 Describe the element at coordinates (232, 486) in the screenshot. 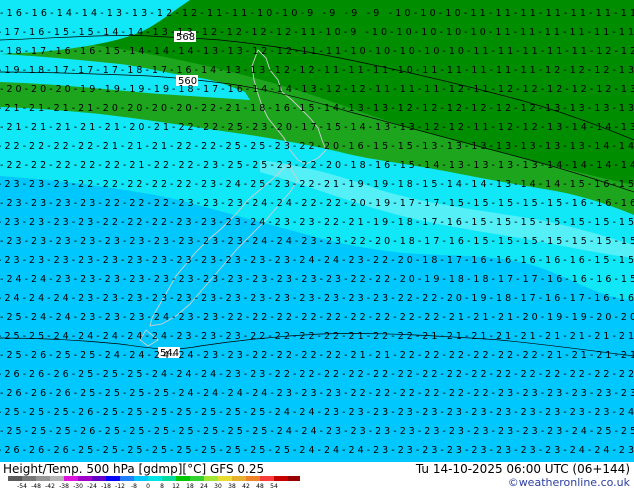

I see `legend-tick-label: 38` at that location.